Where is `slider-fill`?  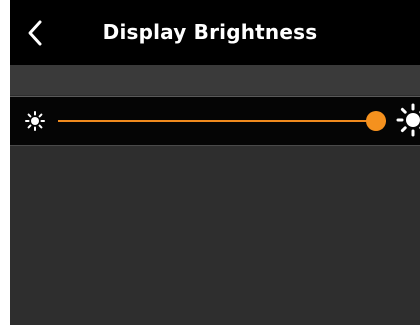 slider-fill is located at coordinates (217, 121).